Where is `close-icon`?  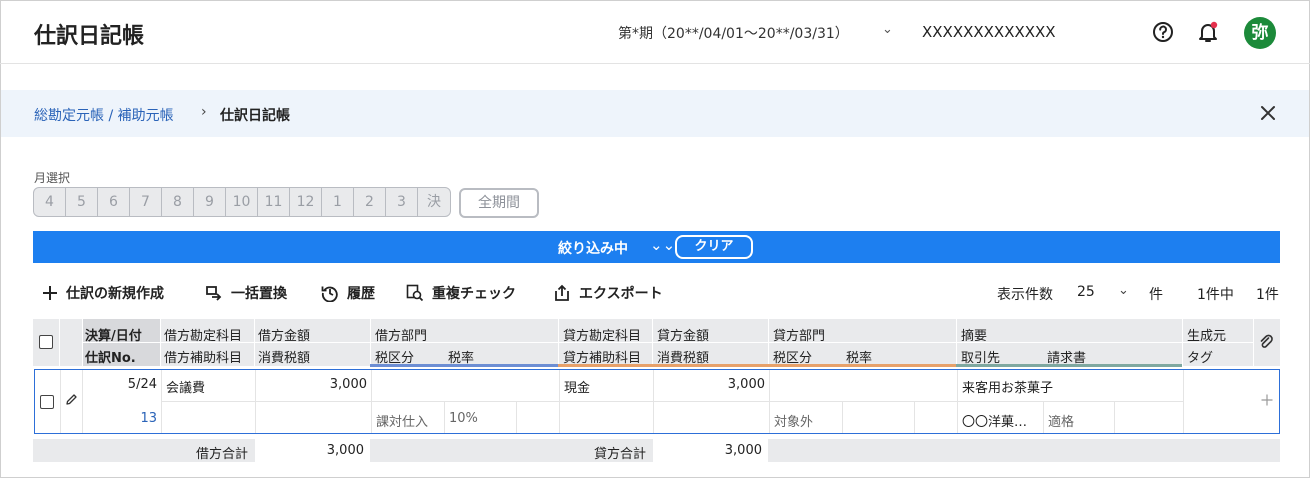
close-icon is located at coordinates (1268, 113).